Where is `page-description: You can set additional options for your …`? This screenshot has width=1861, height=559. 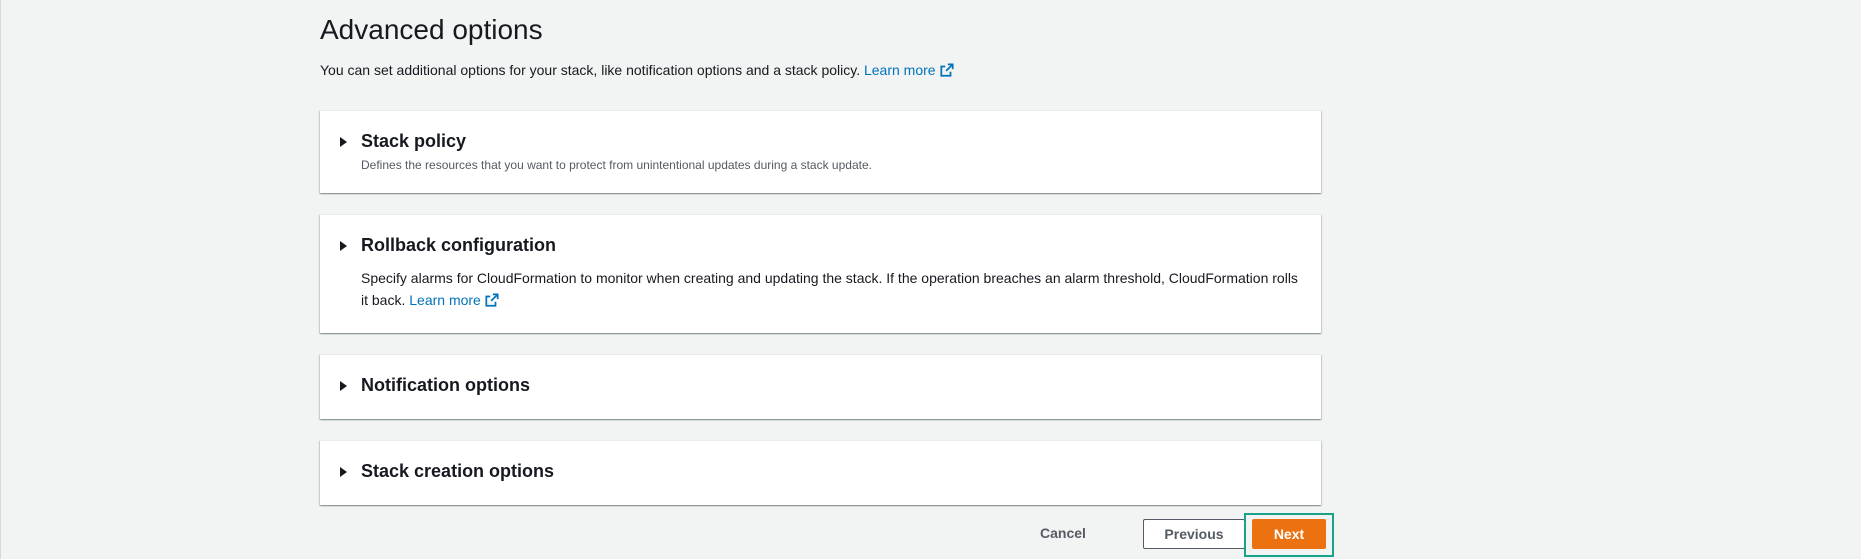
page-description: You can set additional options for your … is located at coordinates (590, 70).